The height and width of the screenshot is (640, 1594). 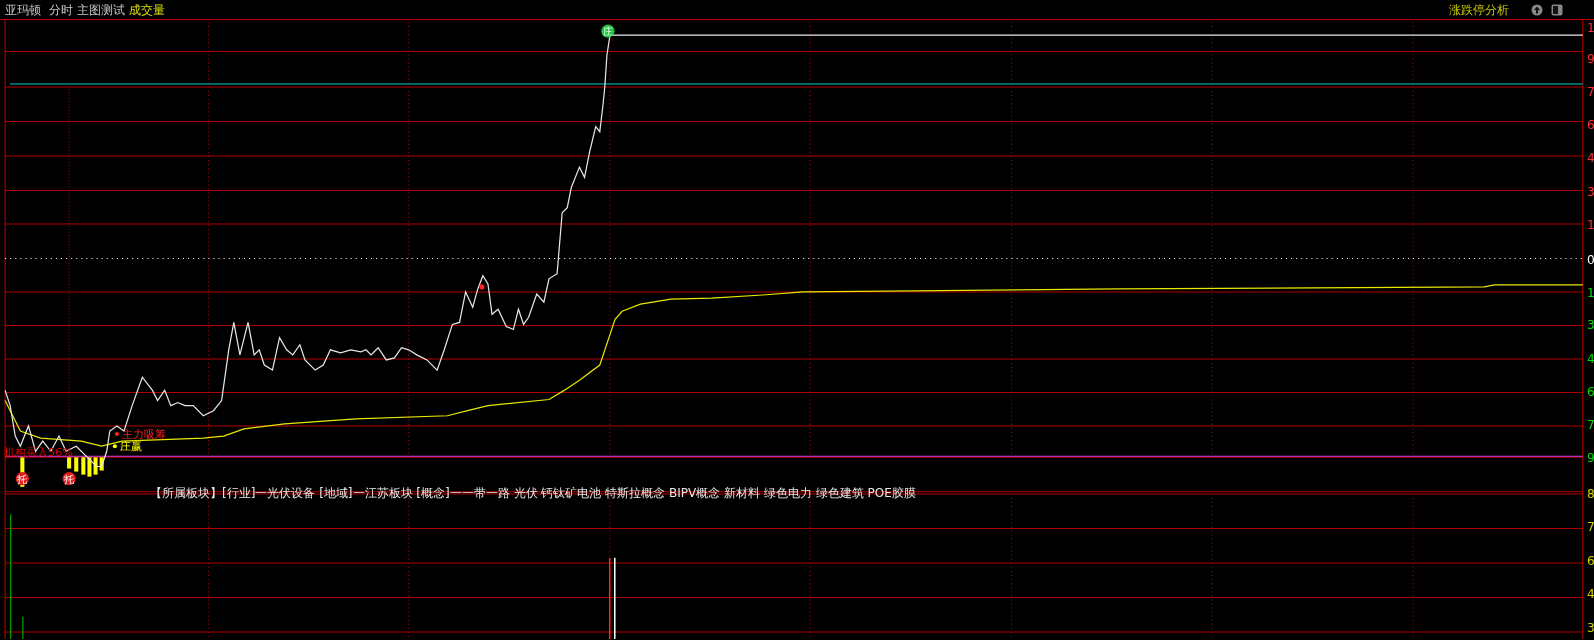 What do you see at coordinates (61, 10) in the screenshot?
I see `period-label: 分时` at bounding box center [61, 10].